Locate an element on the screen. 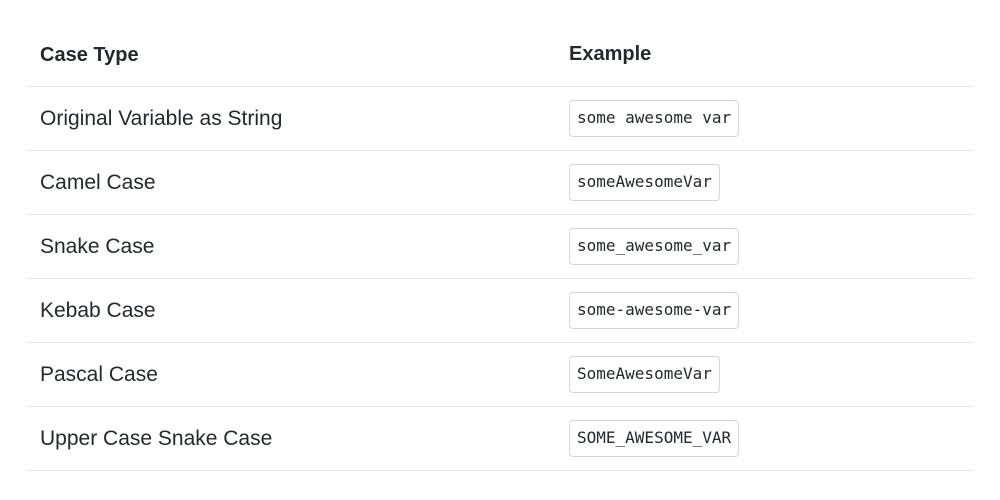 The height and width of the screenshot is (500, 1000). table-row: Camel Case someAwesomeVar is located at coordinates (500, 183).